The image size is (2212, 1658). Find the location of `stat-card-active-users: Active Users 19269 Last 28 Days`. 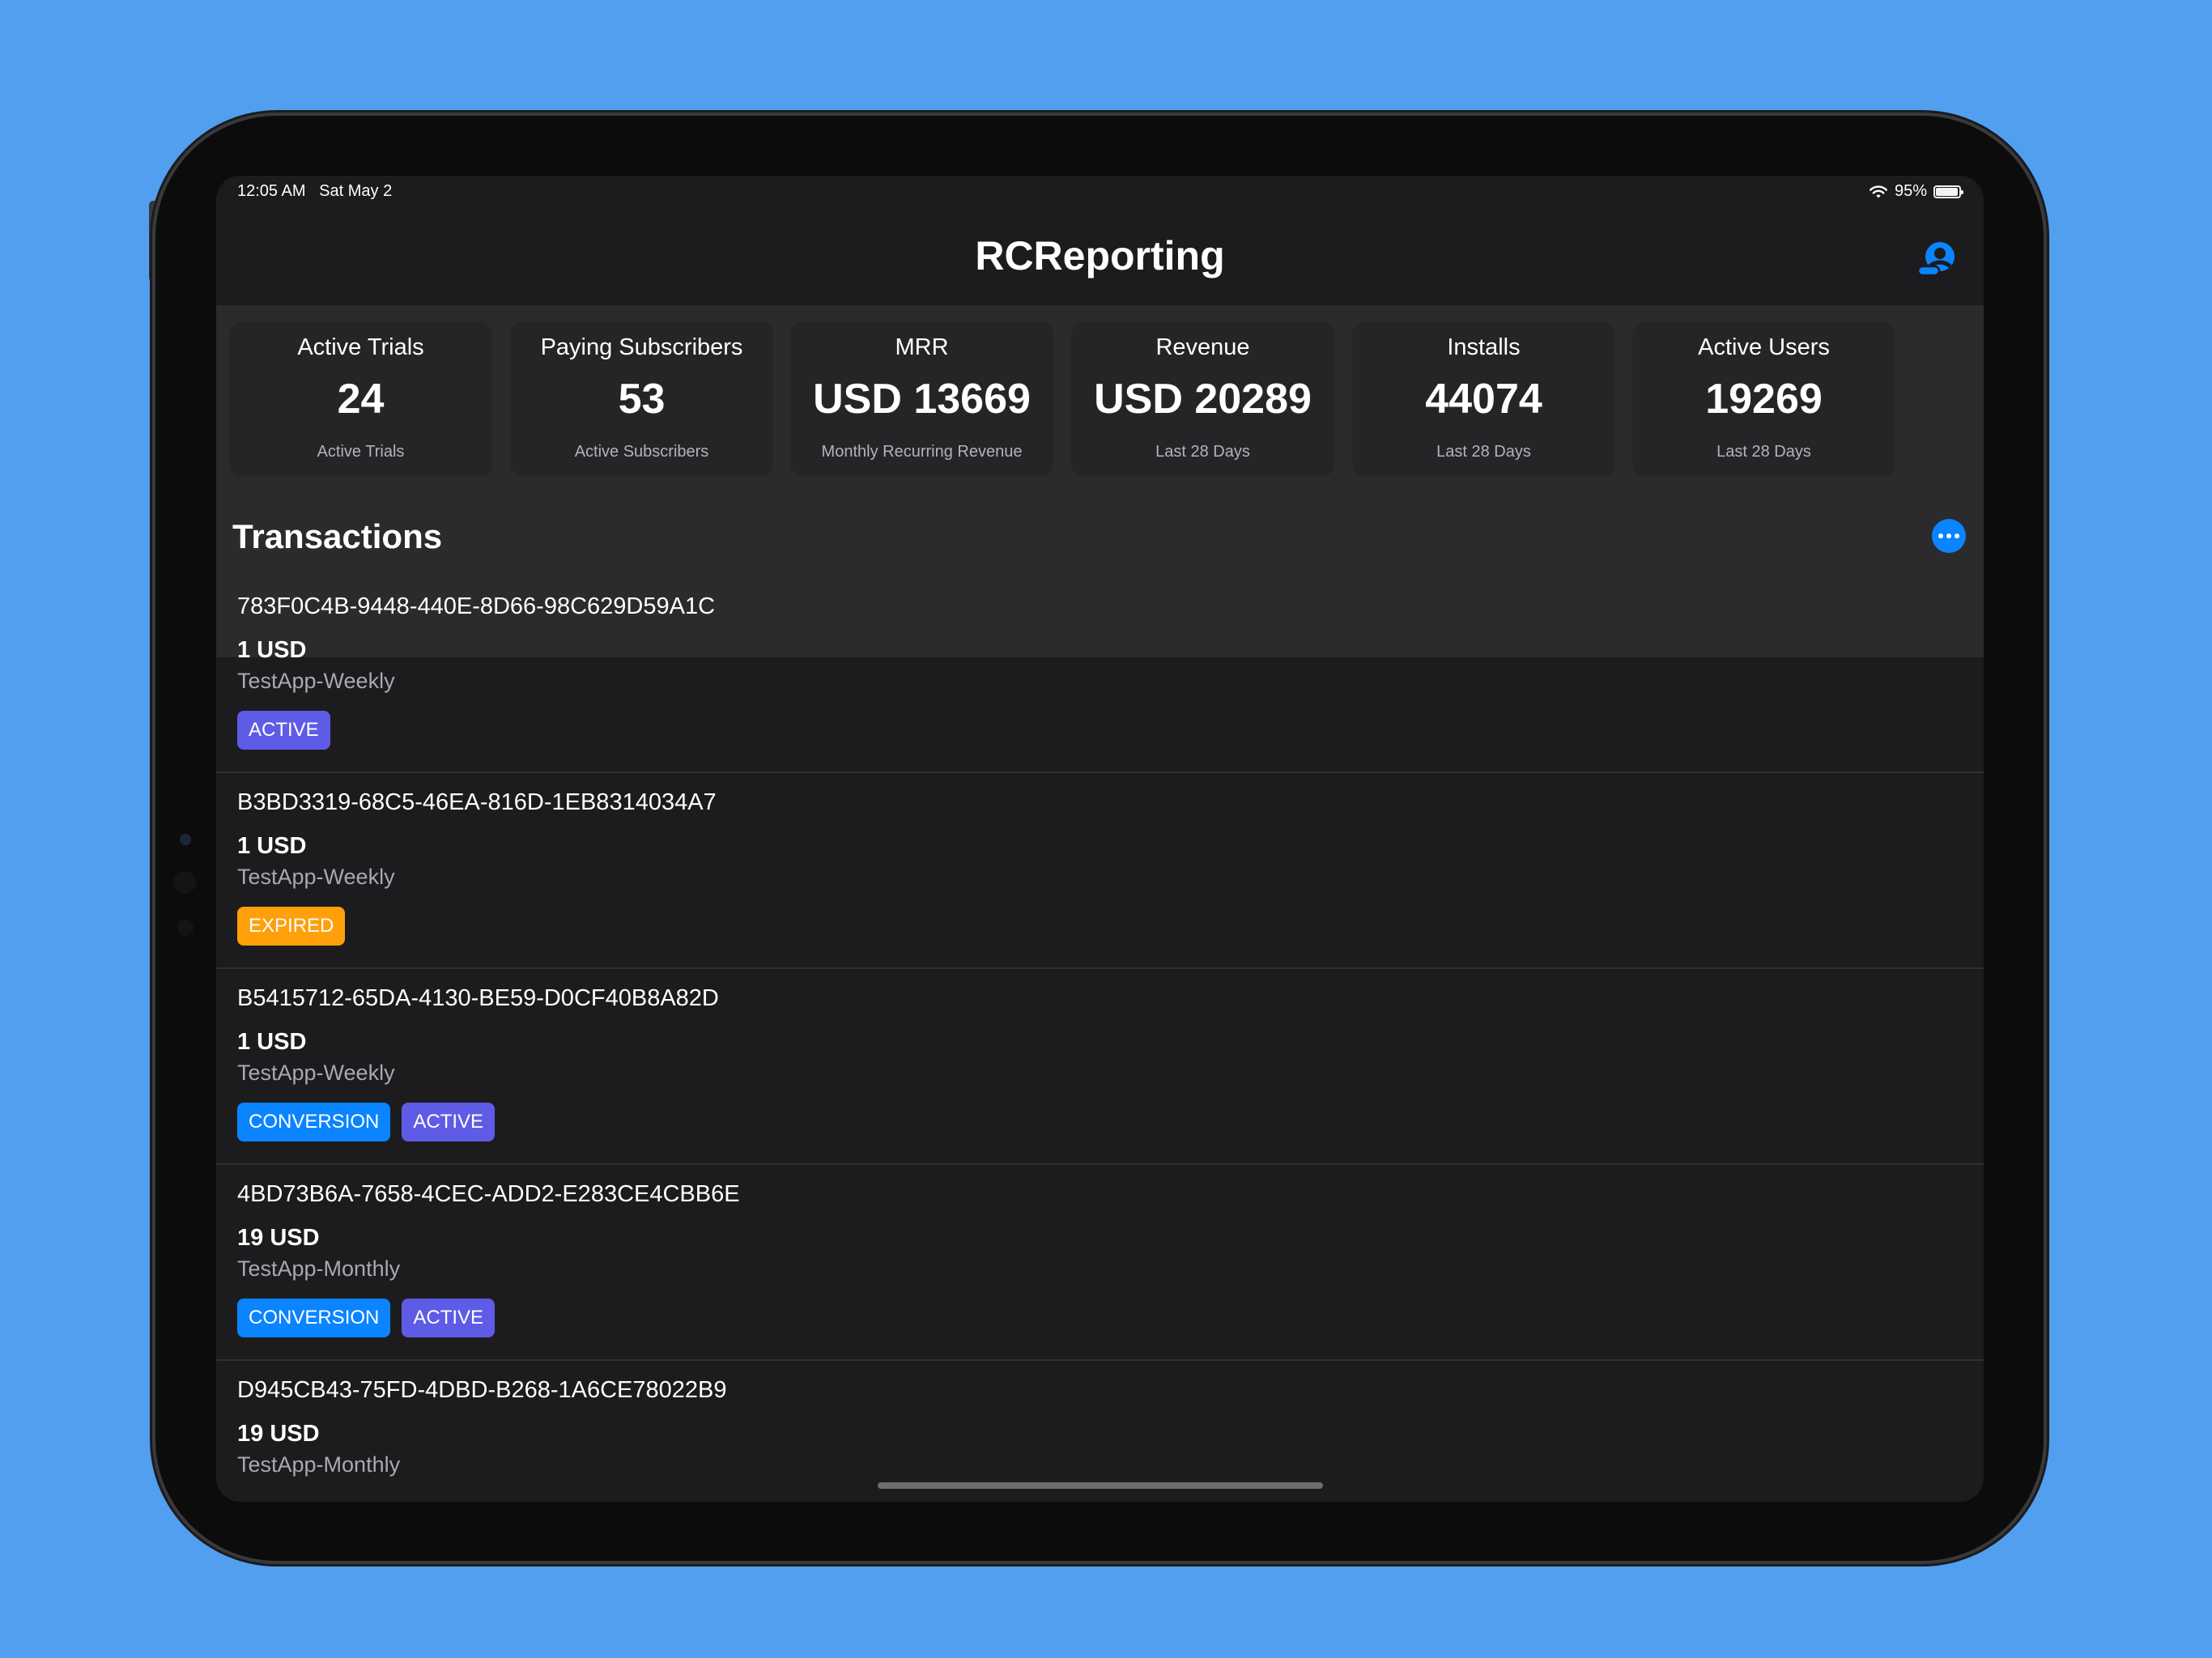

stat-card-active-users: Active Users 19269 Last 28 Days is located at coordinates (1763, 399).